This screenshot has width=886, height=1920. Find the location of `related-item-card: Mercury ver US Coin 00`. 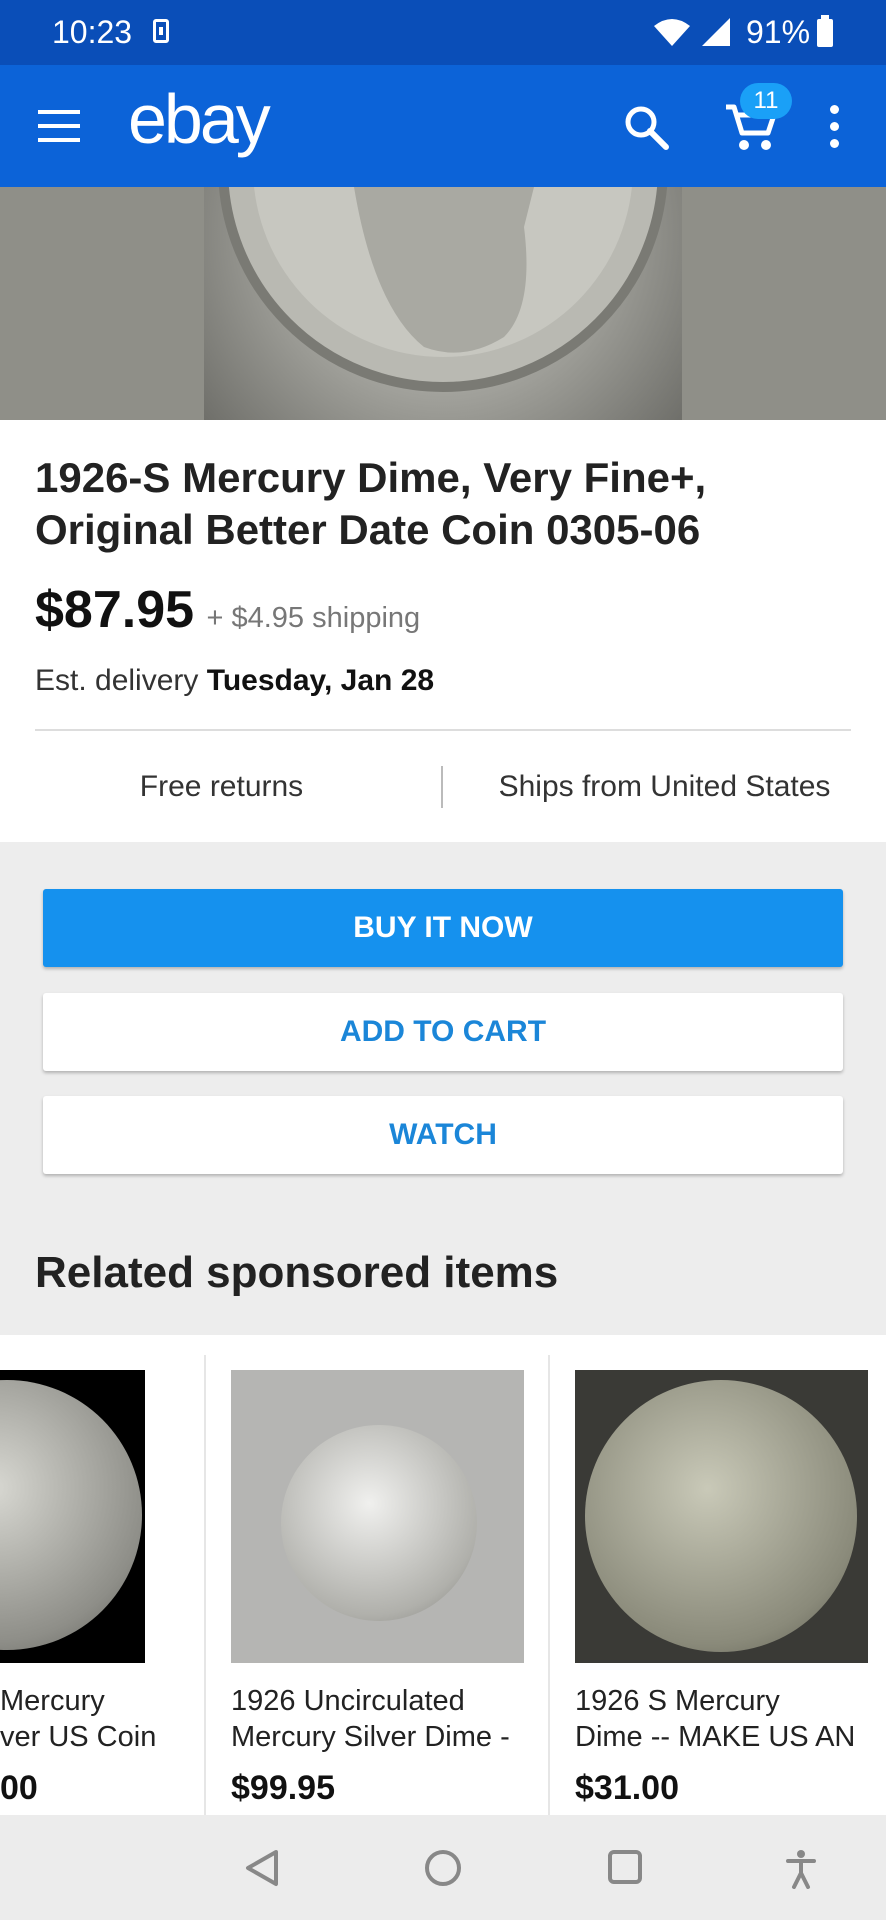

related-item-card: Mercury ver US Coin 00 is located at coordinates (91, 1575).